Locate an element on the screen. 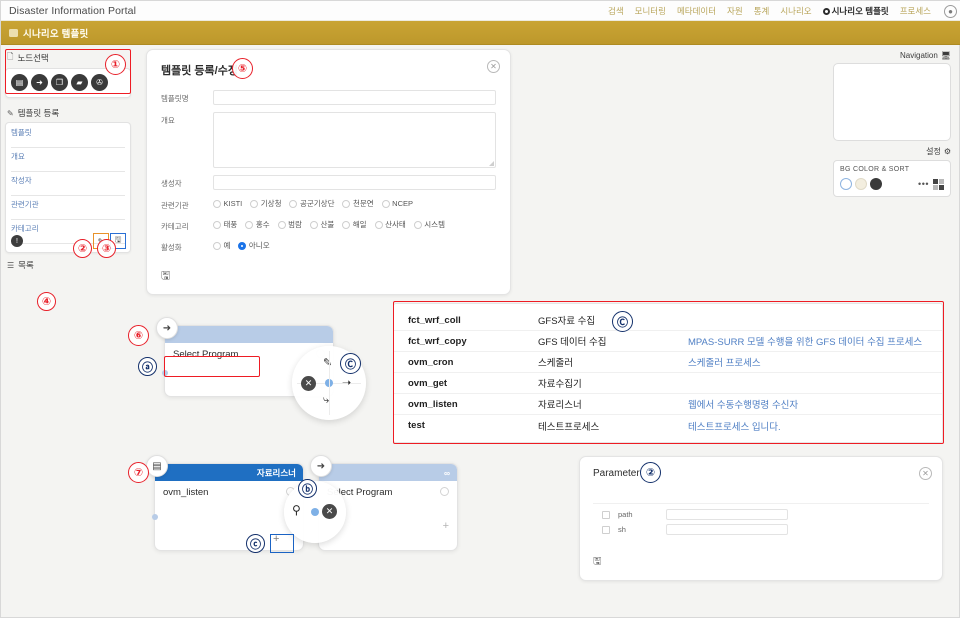 The height and width of the screenshot is (618, 960). breadcrumb-label: 시나리오 템플릿 is located at coordinates (56, 34).